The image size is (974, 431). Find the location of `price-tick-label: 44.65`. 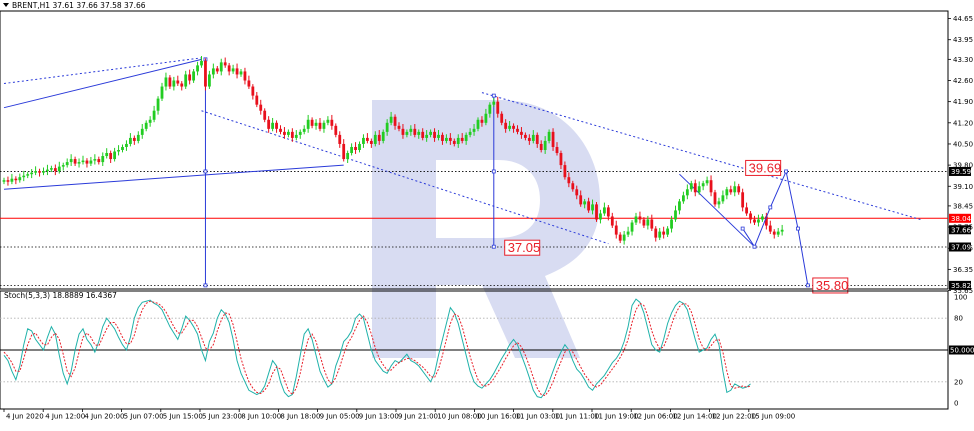

price-tick-label: 44.65 is located at coordinates (963, 19).